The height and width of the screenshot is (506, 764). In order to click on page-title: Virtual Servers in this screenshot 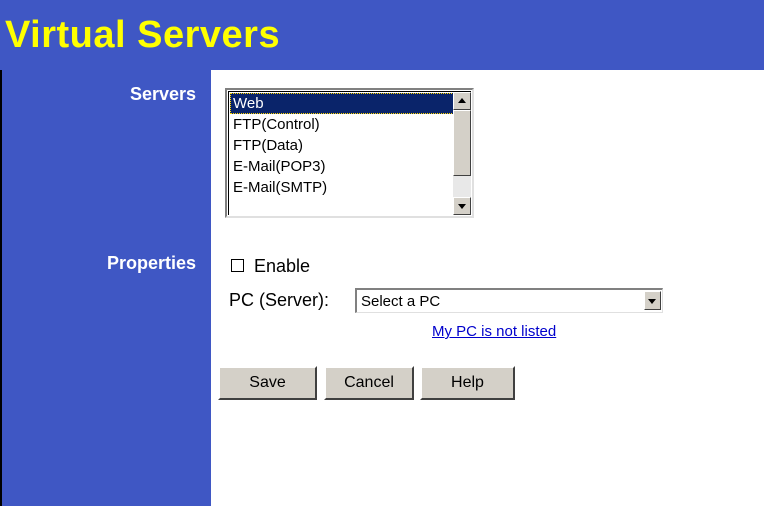, I will do `click(143, 35)`.